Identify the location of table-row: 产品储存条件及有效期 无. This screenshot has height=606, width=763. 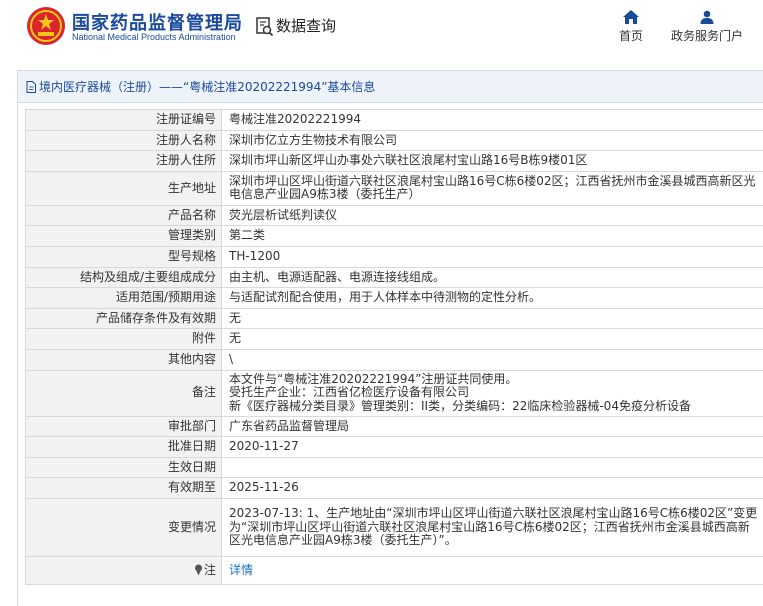
(394, 318).